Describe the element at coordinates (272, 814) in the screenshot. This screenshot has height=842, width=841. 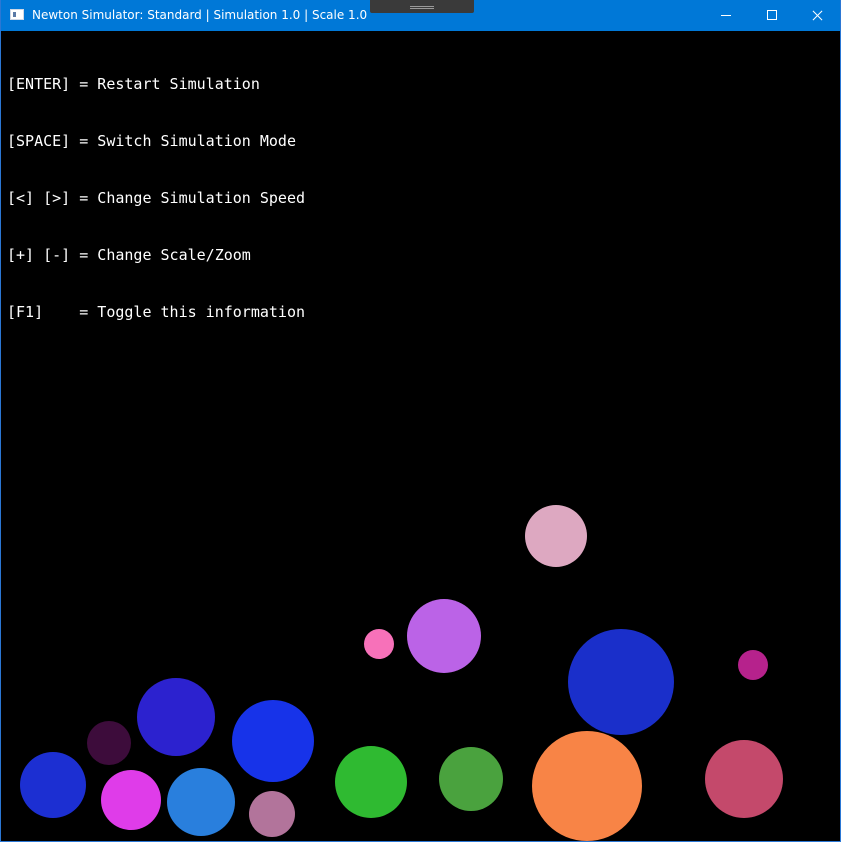
I see `body-mauve` at that location.